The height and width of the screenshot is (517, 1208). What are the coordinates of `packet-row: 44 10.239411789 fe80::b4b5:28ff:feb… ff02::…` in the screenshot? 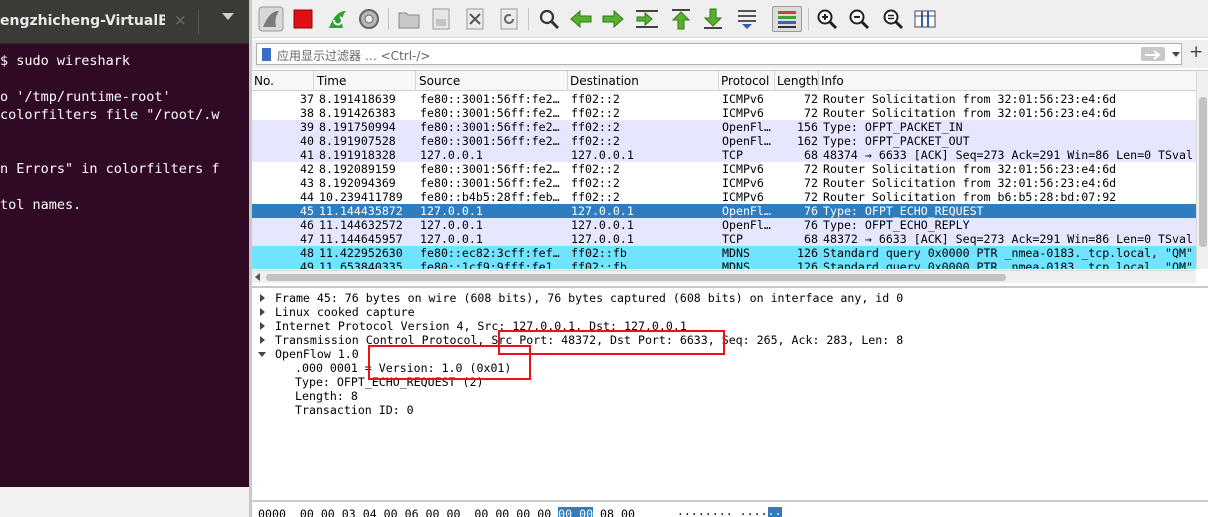 It's located at (724, 197).